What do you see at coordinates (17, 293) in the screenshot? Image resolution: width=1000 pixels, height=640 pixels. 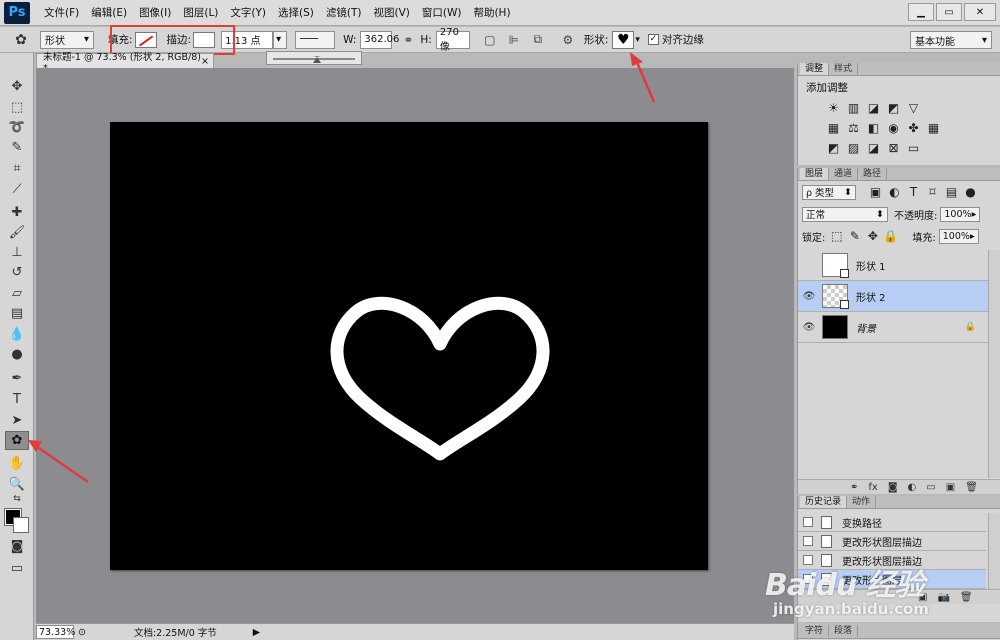 I see `eraser-tool-icon: ▱` at bounding box center [17, 293].